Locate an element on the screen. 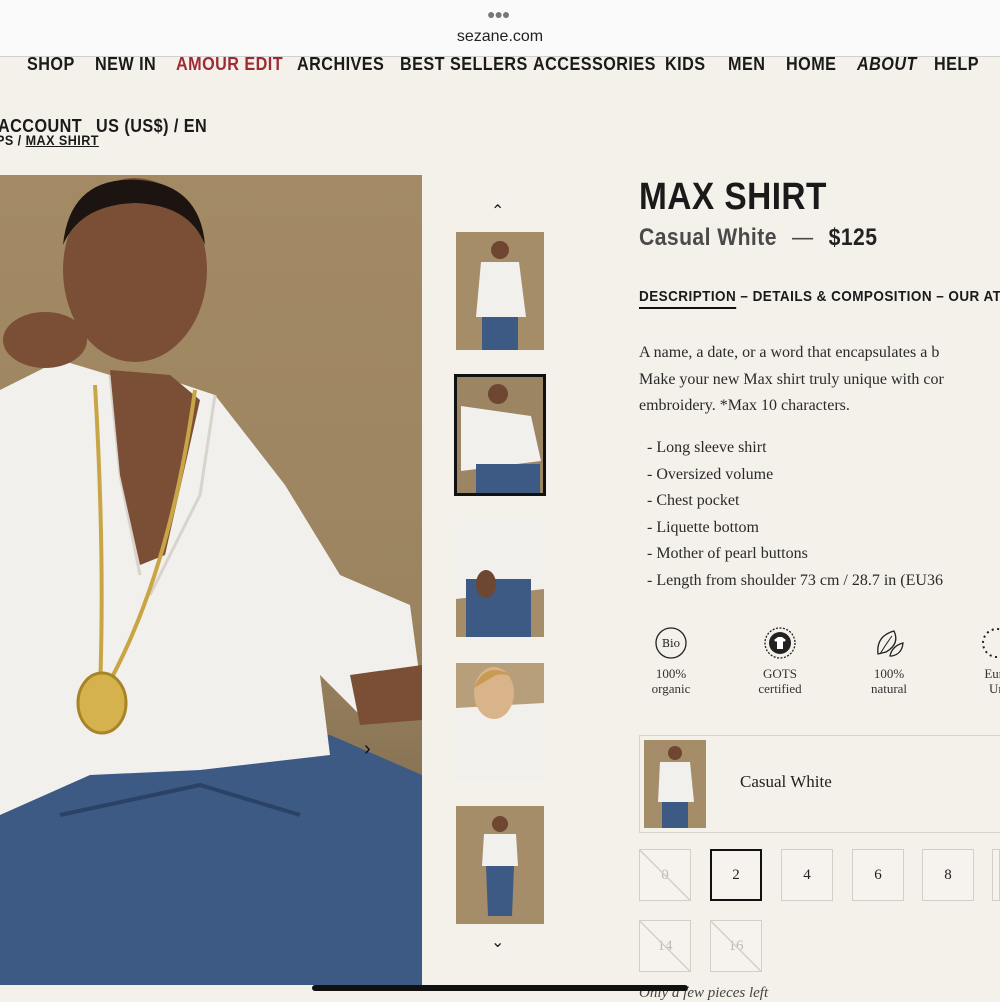 The height and width of the screenshot is (1002, 1000). feature-item: - Mother of pearl buttons is located at coordinates (727, 553).